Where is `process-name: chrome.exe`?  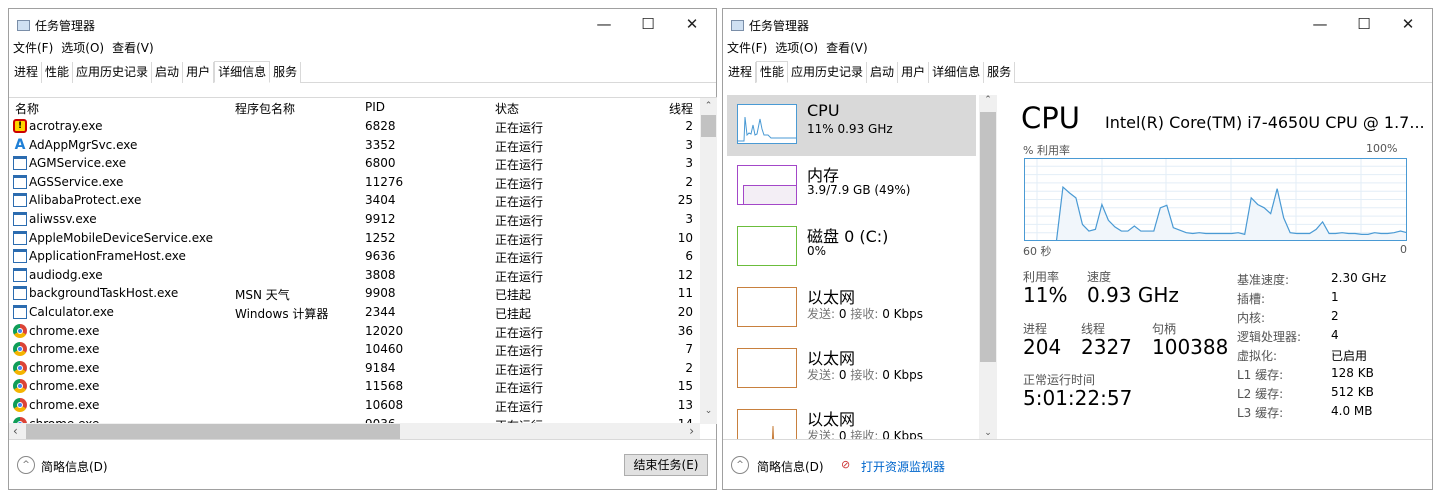 process-name: chrome.exe is located at coordinates (64, 405).